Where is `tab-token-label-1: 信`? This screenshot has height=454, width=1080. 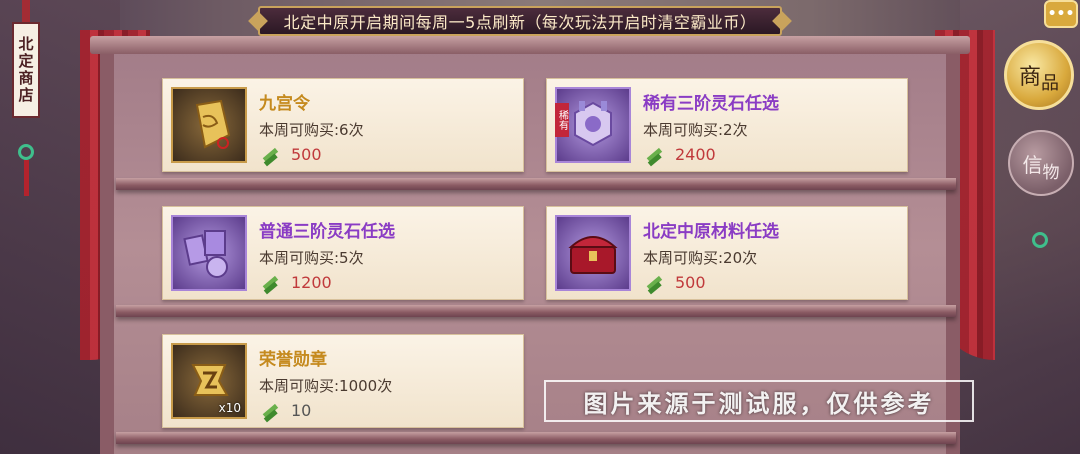 tab-token-label-1: 信 is located at coordinates (1032, 164).